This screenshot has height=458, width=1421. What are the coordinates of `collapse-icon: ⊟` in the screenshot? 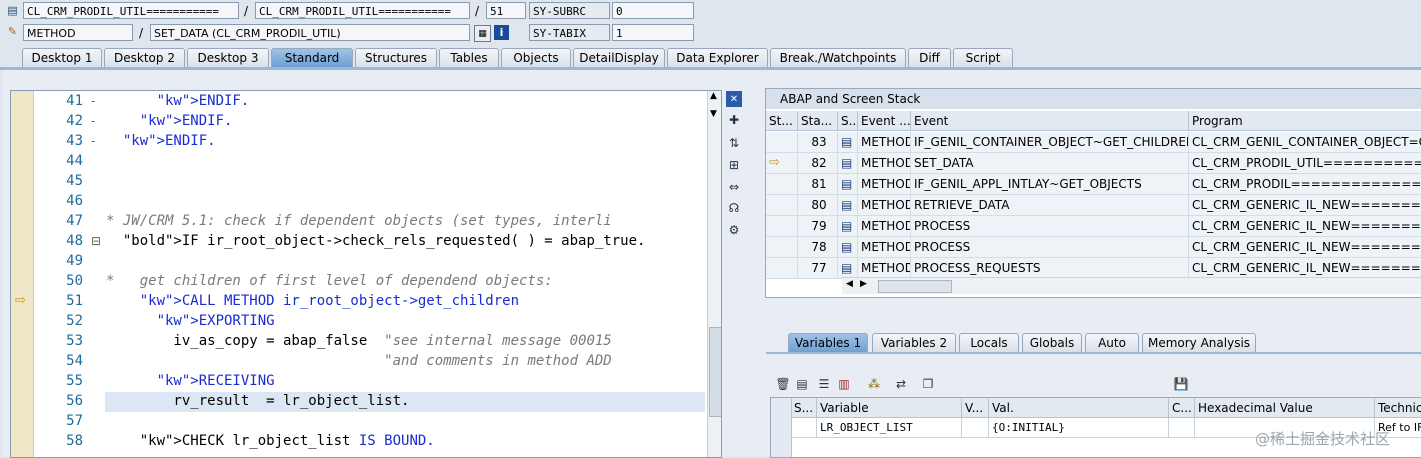 It's located at (96, 241).